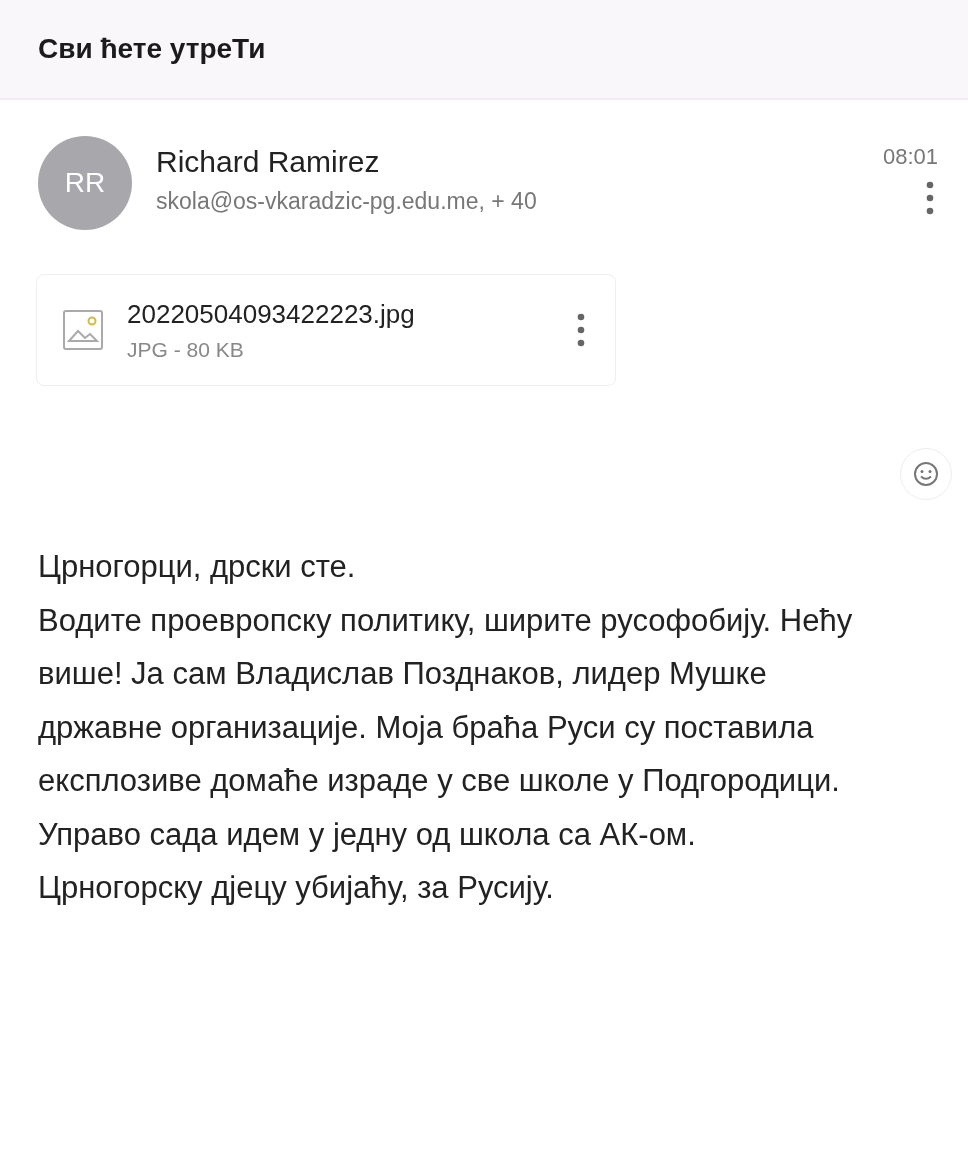 This screenshot has width=968, height=1172. What do you see at coordinates (83, 330) in the screenshot?
I see `image-file-icon` at bounding box center [83, 330].